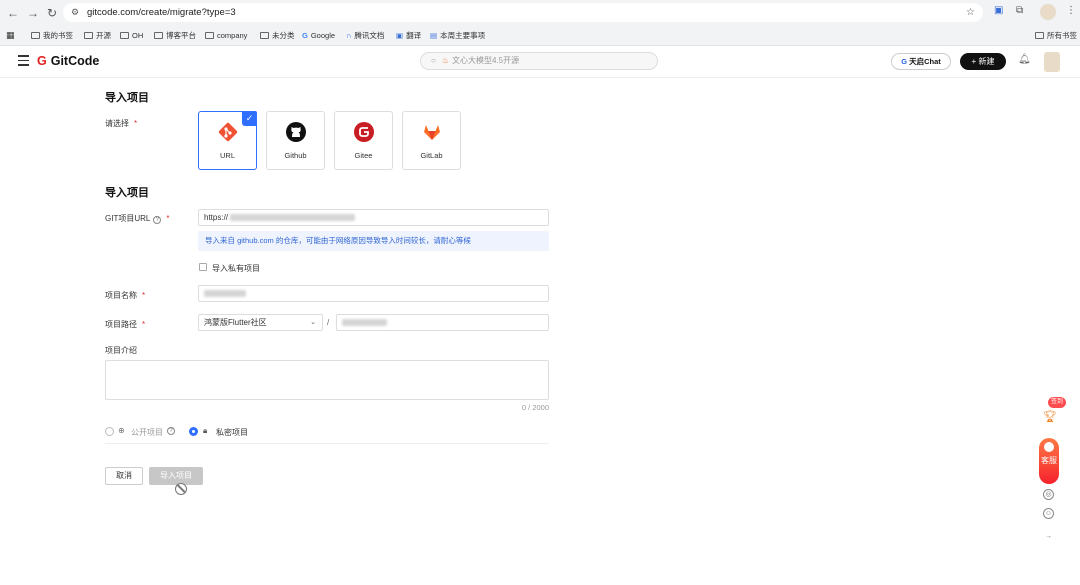  Describe the element at coordinates (205, 430) in the screenshot. I see `lock-icon: 🔒︎` at that location.